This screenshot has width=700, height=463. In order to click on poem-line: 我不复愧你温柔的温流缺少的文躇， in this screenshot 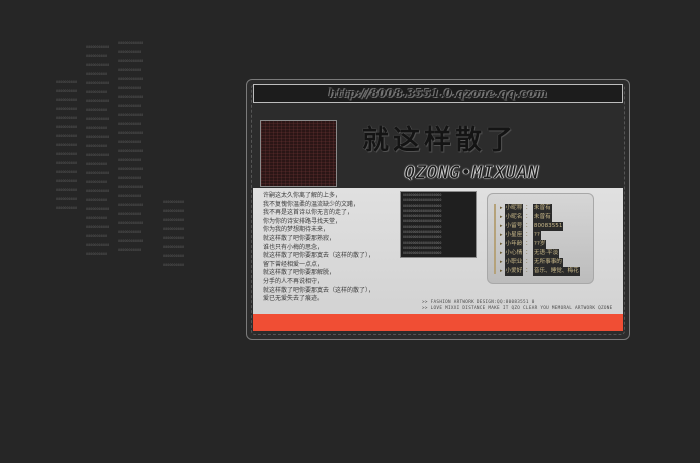, I will do `click(311, 204)`.